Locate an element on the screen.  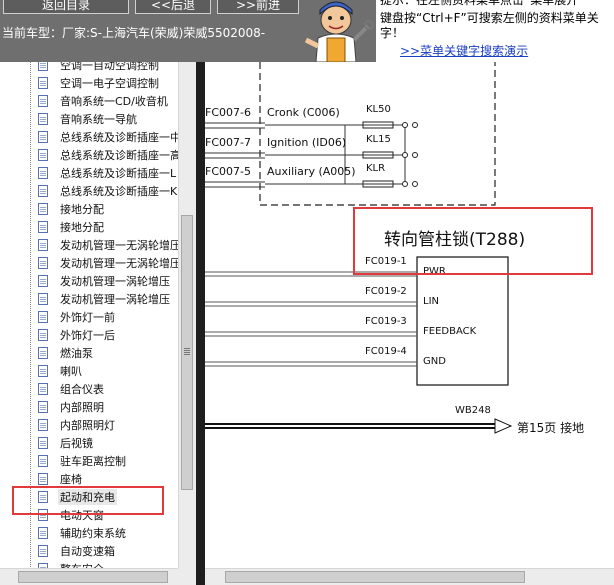
tree-item: 空调一电子空调控制 is located at coordinates (89, 83).